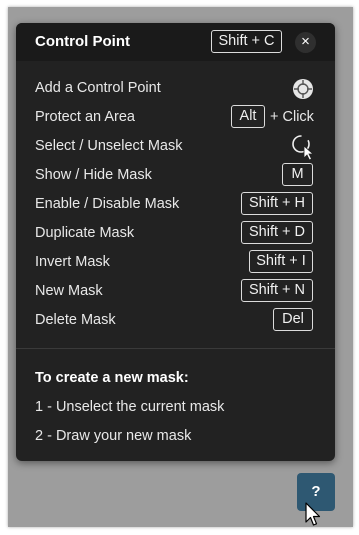  I want to click on panel-header: Control Point Shift + C ×, so click(175, 42).